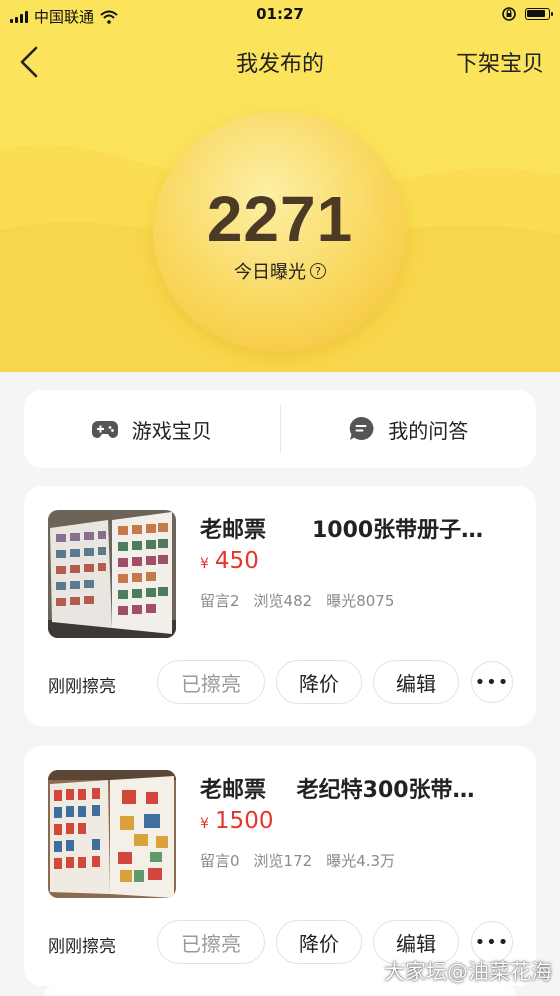 This screenshot has height=996, width=560. I want to click on category-tabs: 游戏宝贝 我的问答, so click(280, 429).